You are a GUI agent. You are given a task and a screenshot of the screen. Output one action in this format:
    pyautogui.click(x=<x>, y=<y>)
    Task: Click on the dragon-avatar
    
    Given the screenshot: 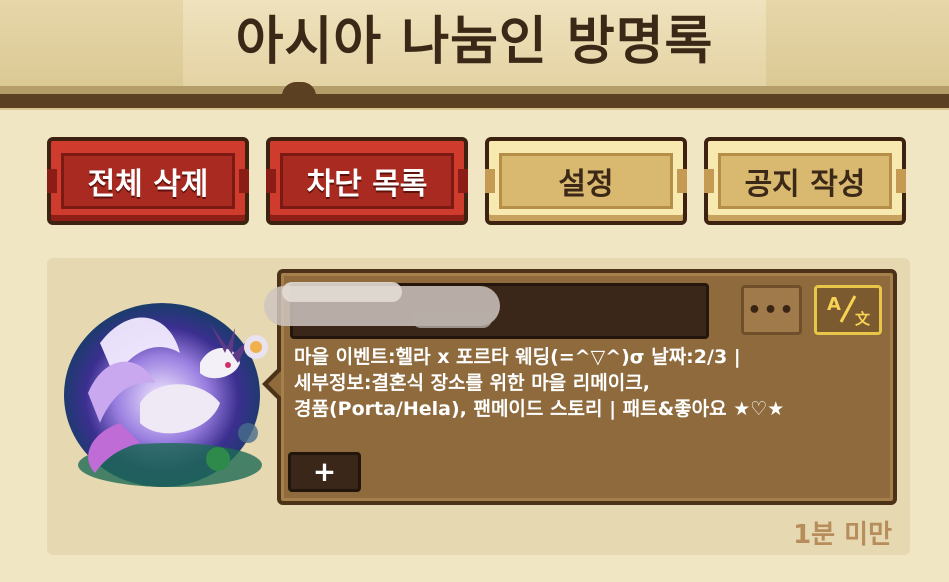 What is the action you would take?
    pyautogui.click(x=167, y=393)
    